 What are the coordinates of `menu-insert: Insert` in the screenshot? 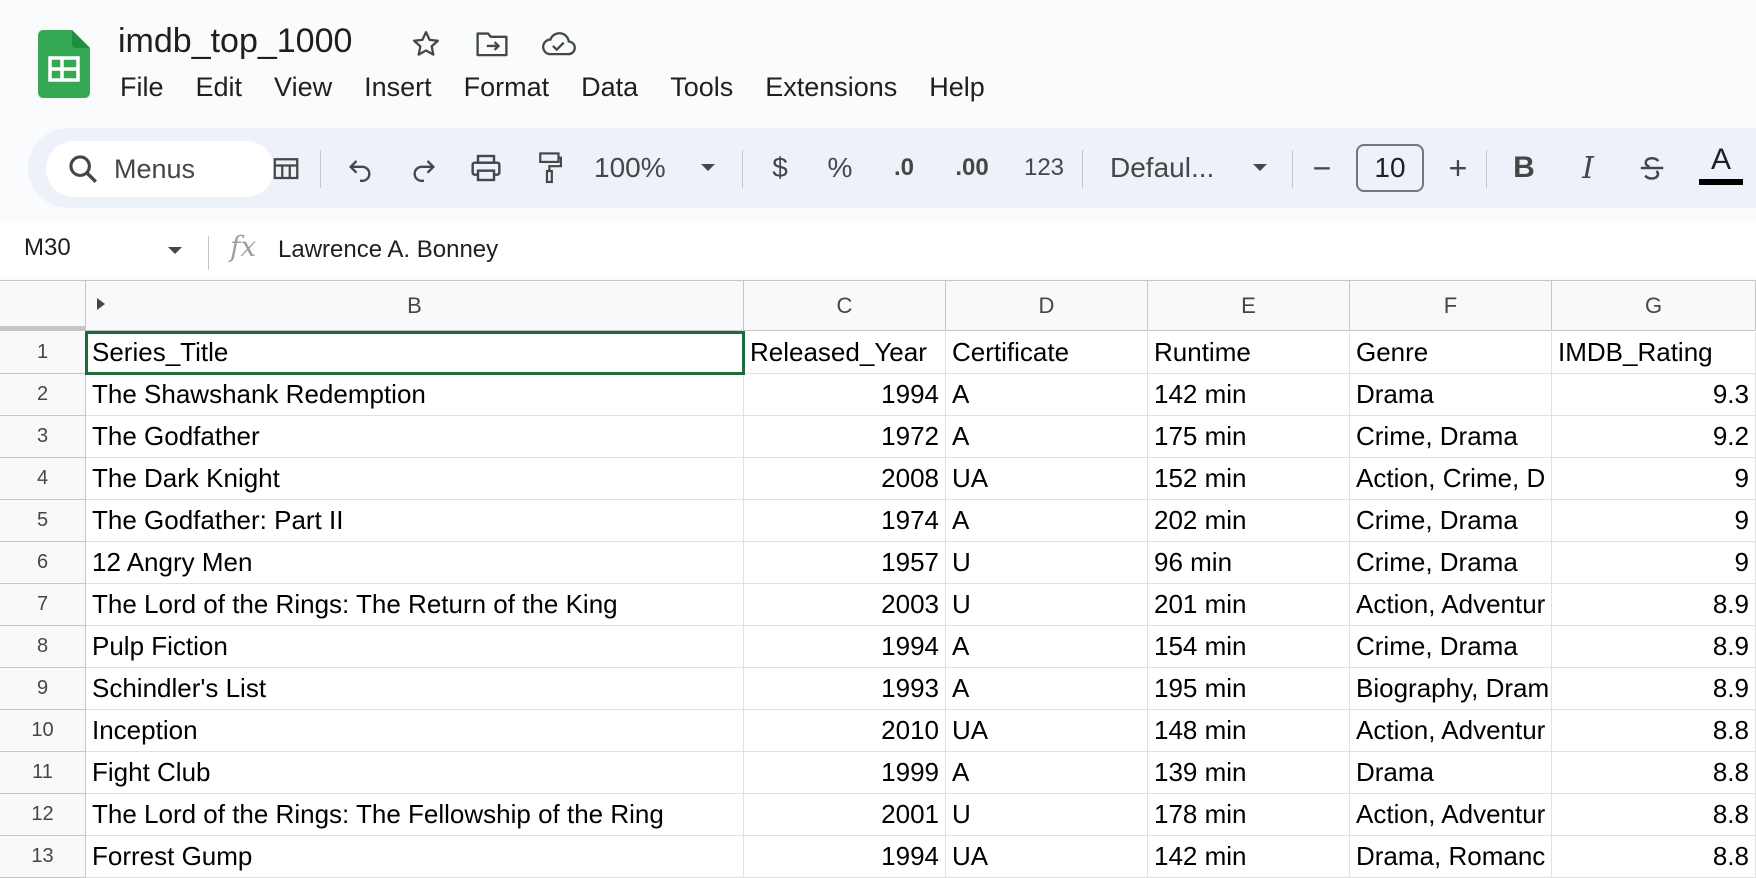 It's located at (398, 87).